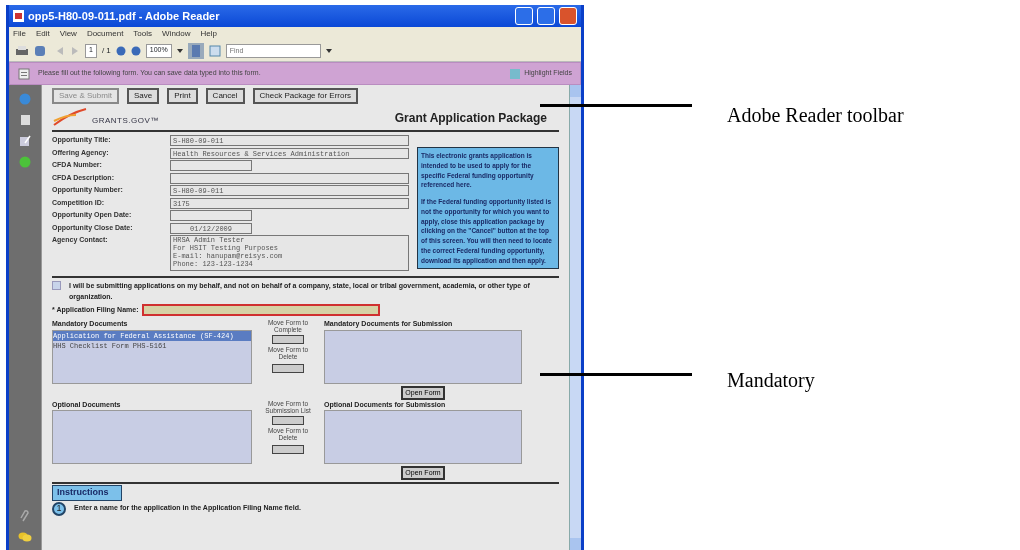 The height and width of the screenshot is (550, 1020). What do you see at coordinates (124, 16) in the screenshot?
I see `window-title: opp5-H80-09-011.pdf - Adobe Reader` at bounding box center [124, 16].